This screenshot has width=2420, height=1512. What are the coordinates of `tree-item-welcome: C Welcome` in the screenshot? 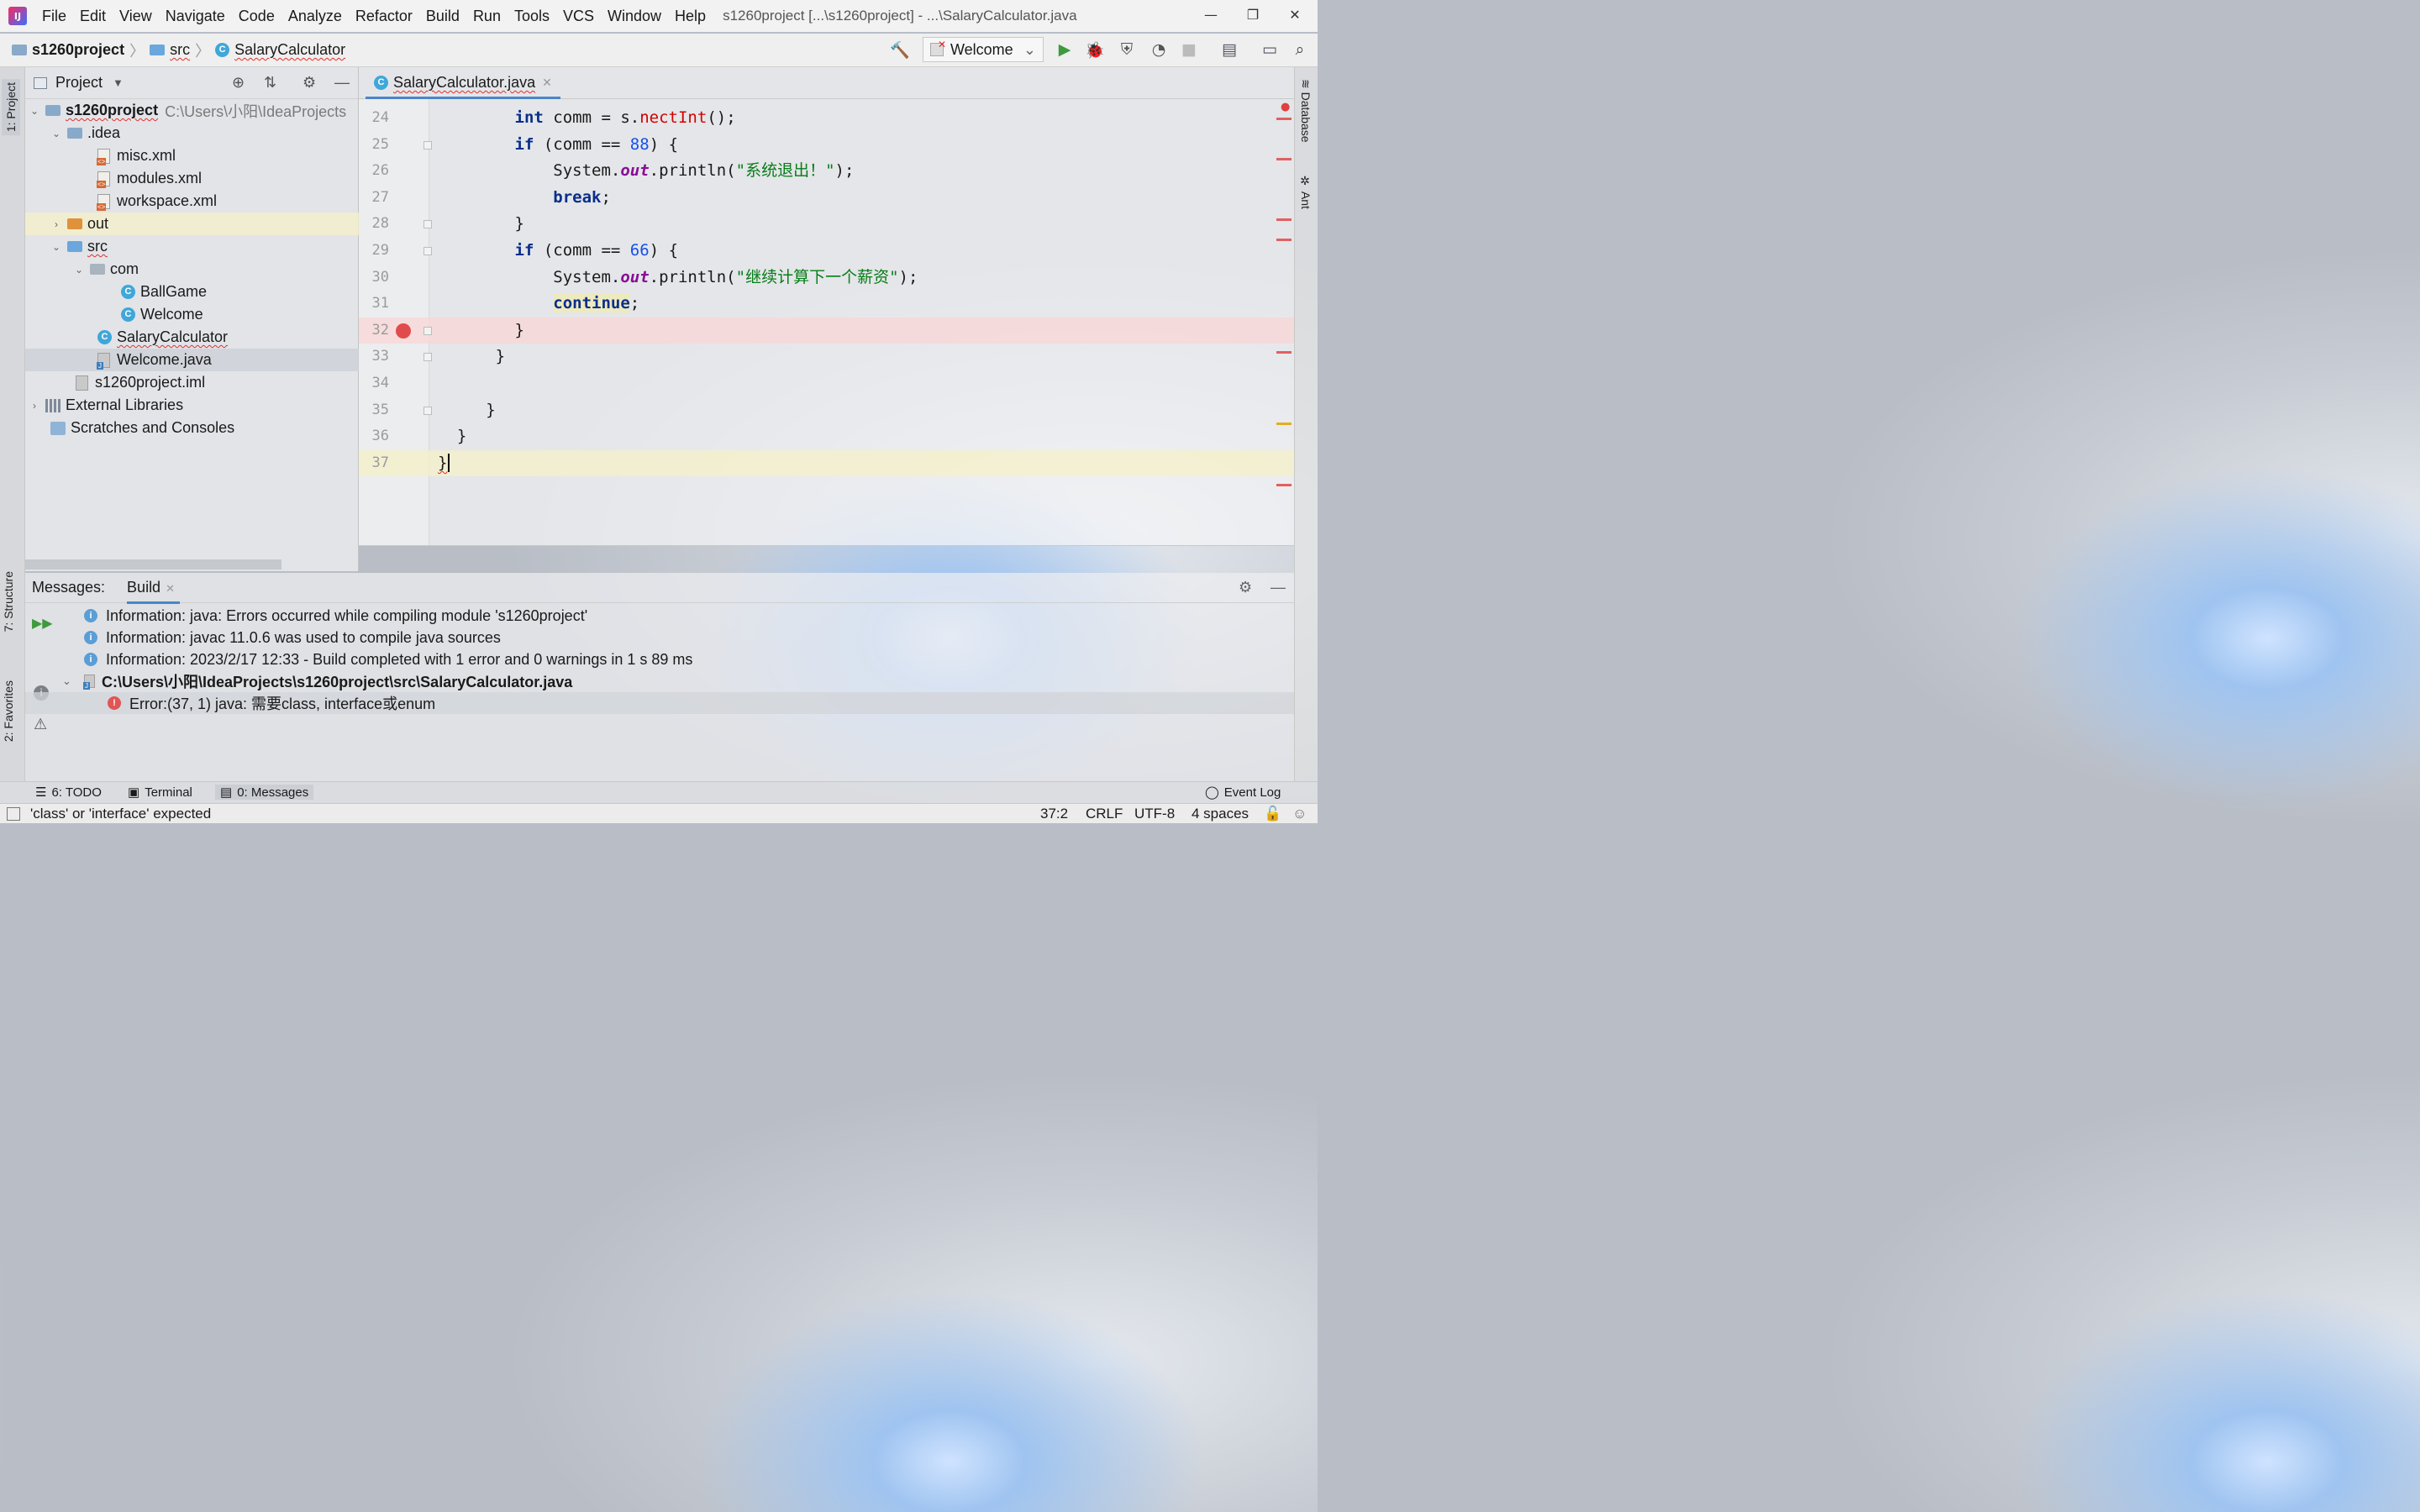 It's located at (192, 314).